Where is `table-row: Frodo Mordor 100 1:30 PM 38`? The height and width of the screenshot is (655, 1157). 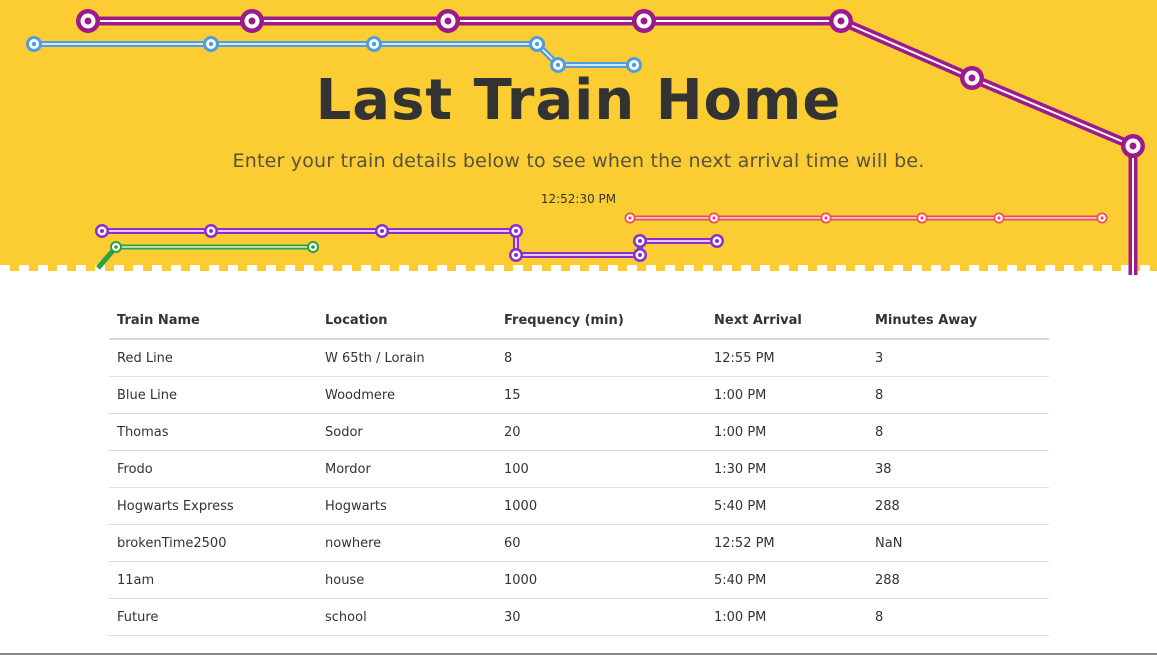
table-row: Frodo Mordor 100 1:30 PM 38 is located at coordinates (579, 469).